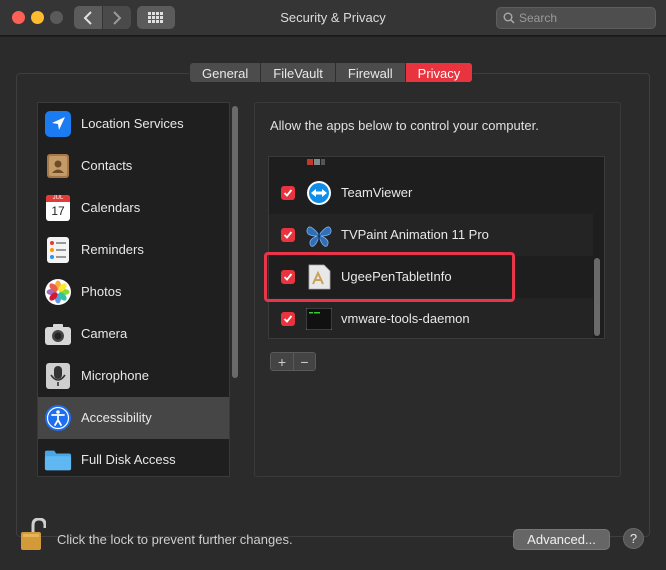 This screenshot has width=666, height=570. I want to click on tab-bar: General FileVault Firewall Privacy, so click(331, 72).